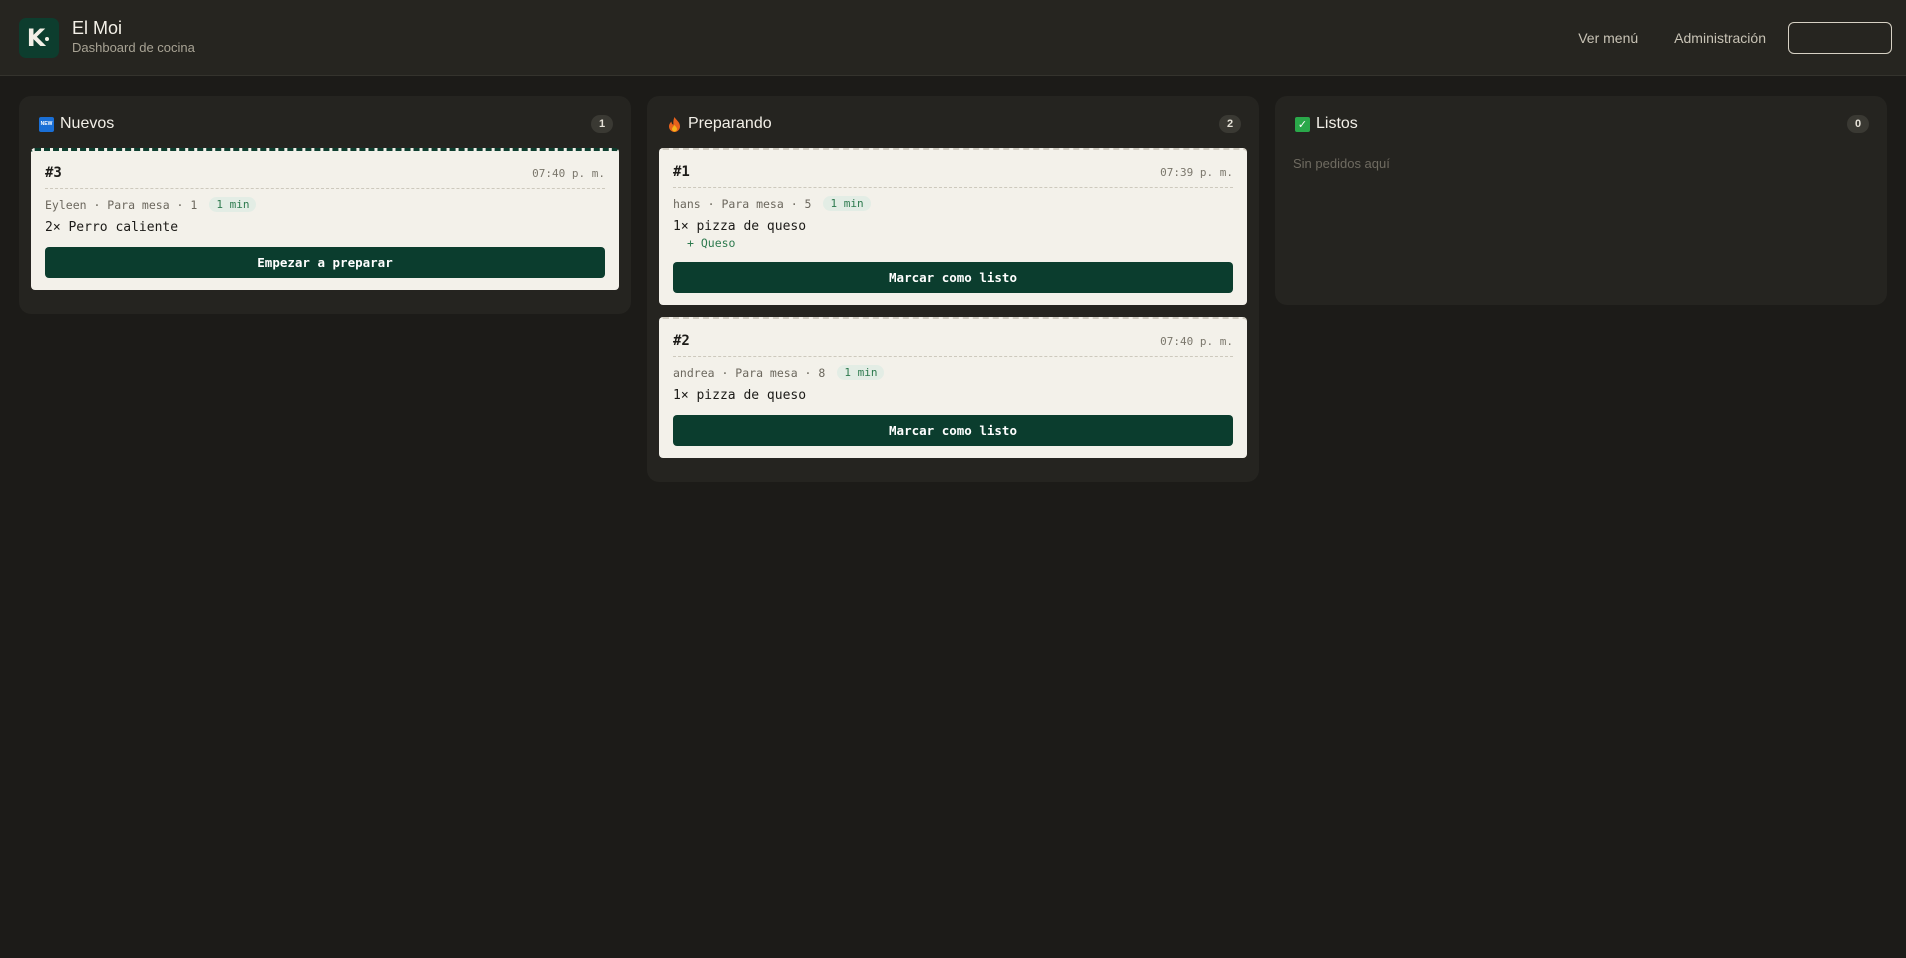 The image size is (1906, 958). What do you see at coordinates (121, 204) in the screenshot?
I see `order-meta-text: Eyleen · Para mesa · 1` at bounding box center [121, 204].